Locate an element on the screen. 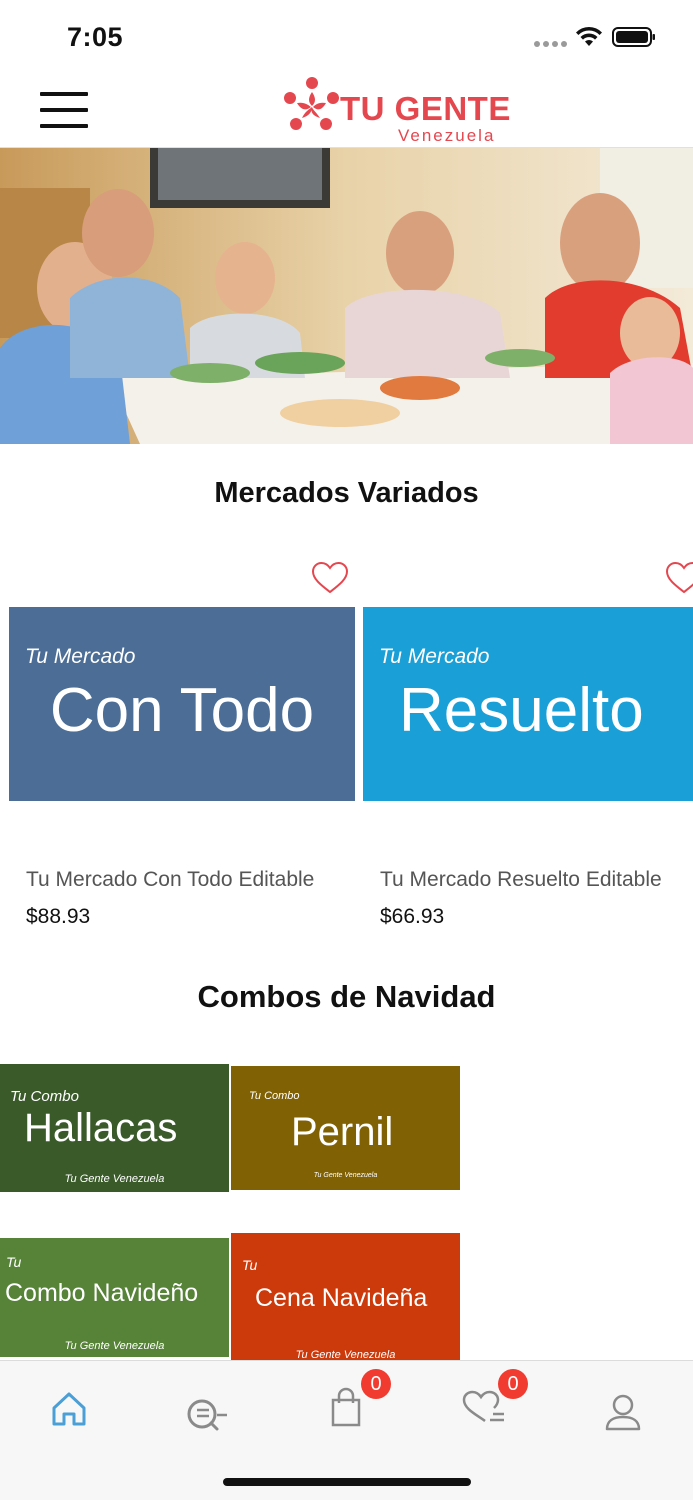 Image resolution: width=693 pixels, height=1500 pixels. product-banner-resuelto: Tu Mercado Resuelto is located at coordinates (528, 704).